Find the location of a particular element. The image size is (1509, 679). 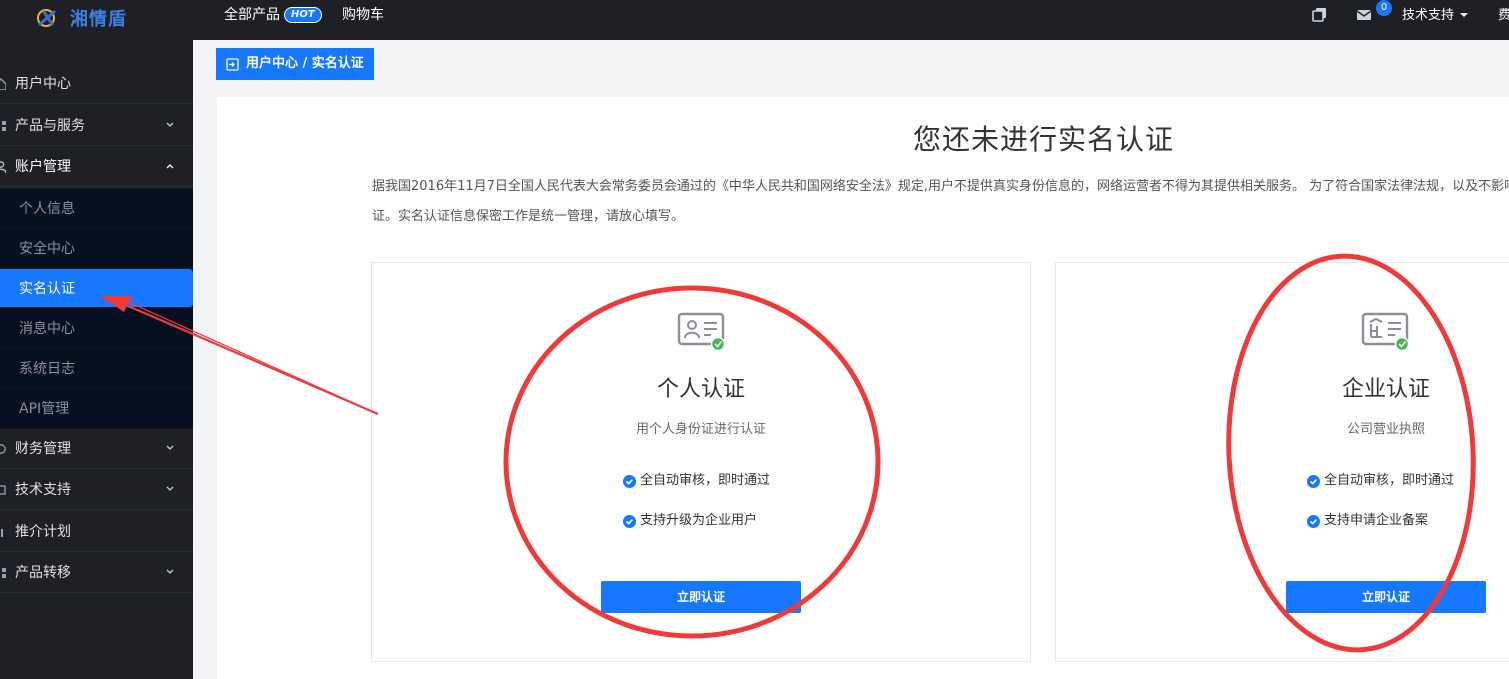

sidebar-item-label: 财务管理 is located at coordinates (43, 449).